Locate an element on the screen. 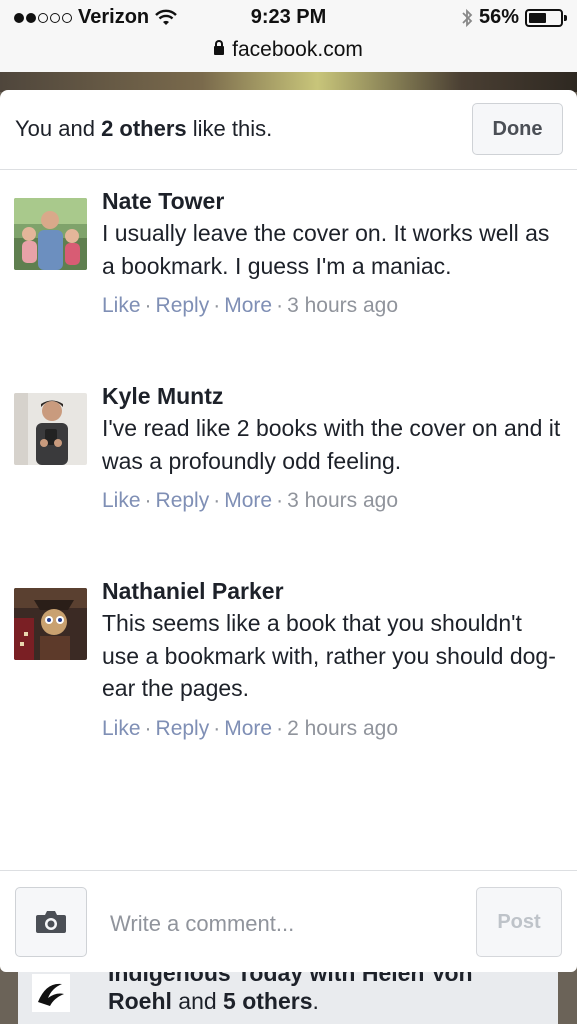 This screenshot has height=1024, width=577. background-post-name: Roehl is located at coordinates (140, 1001).